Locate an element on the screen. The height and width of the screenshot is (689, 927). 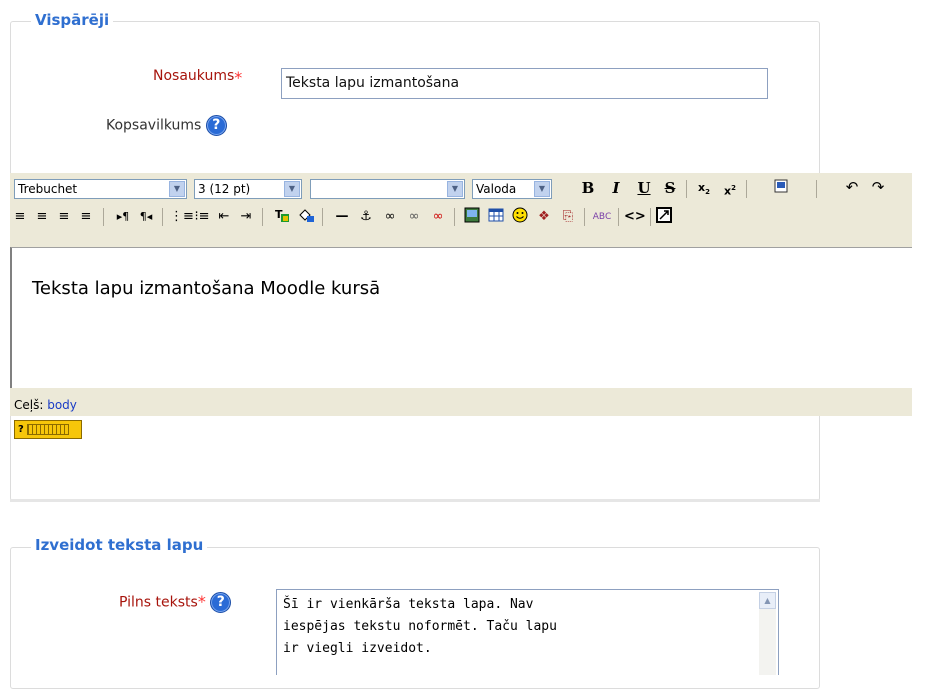
name-label: Nosaukums* is located at coordinates (197, 77).